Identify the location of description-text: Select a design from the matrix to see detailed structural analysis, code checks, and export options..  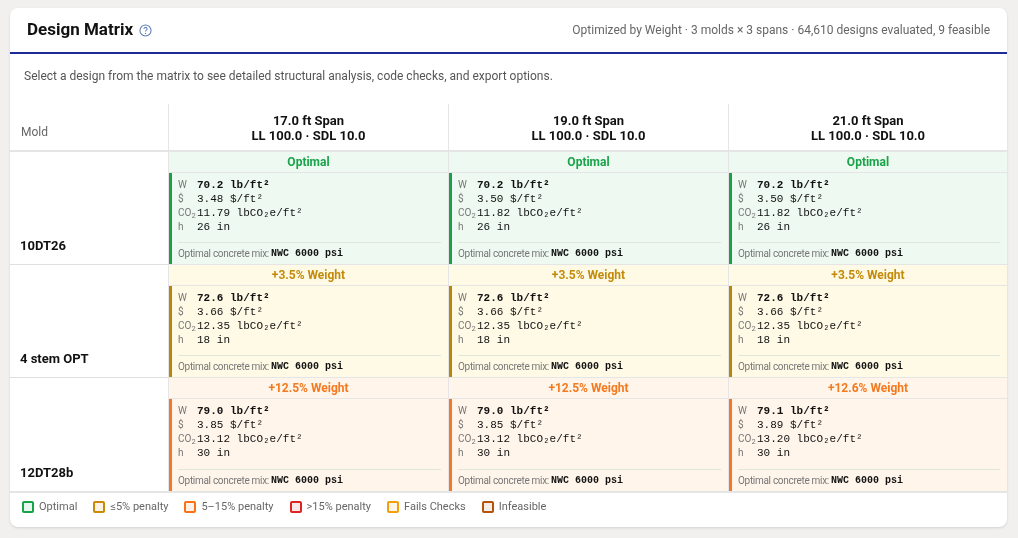
(288, 76).